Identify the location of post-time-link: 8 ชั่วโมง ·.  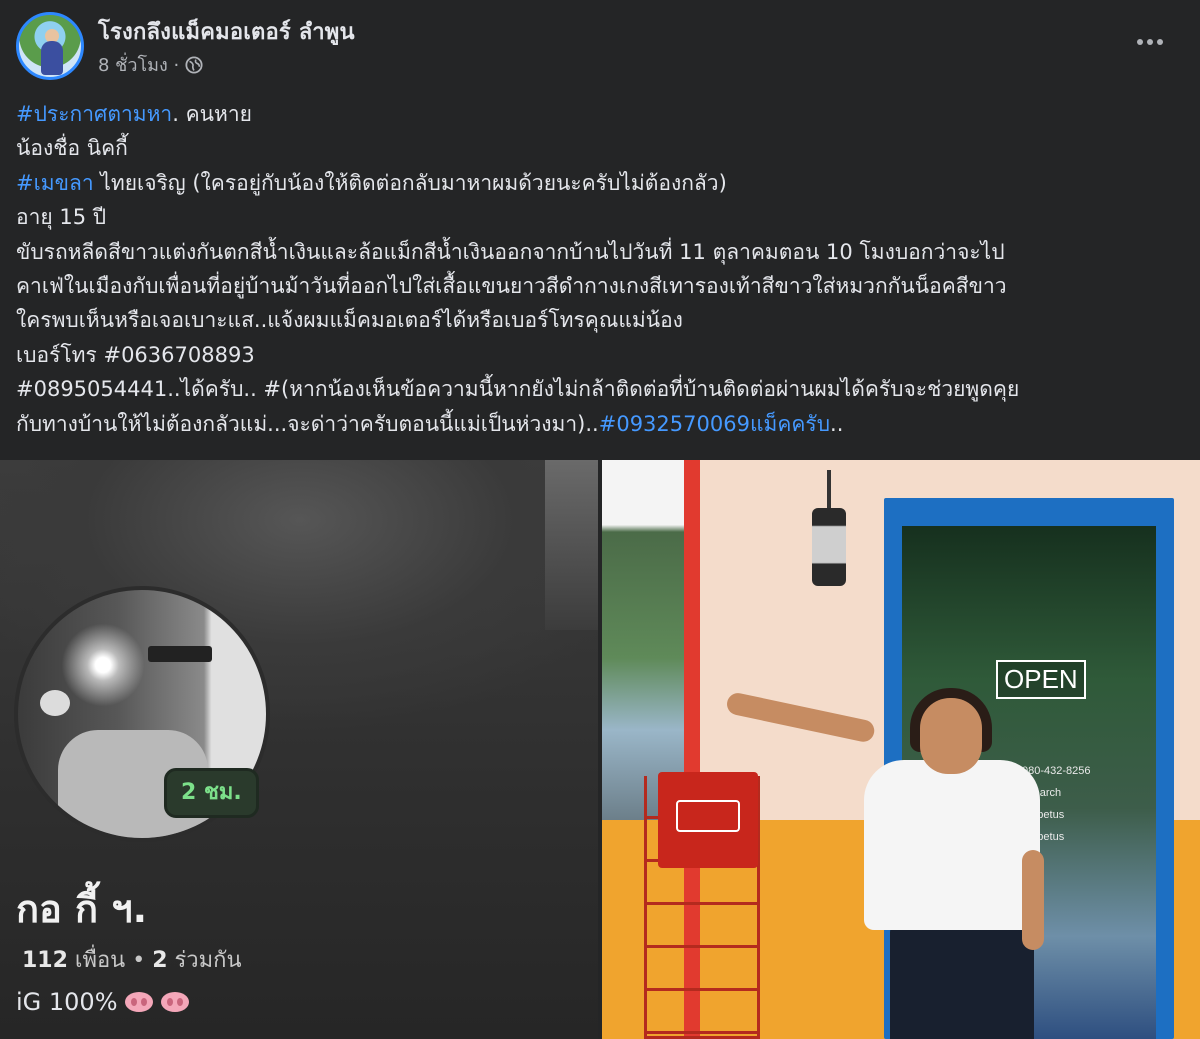
(138, 64).